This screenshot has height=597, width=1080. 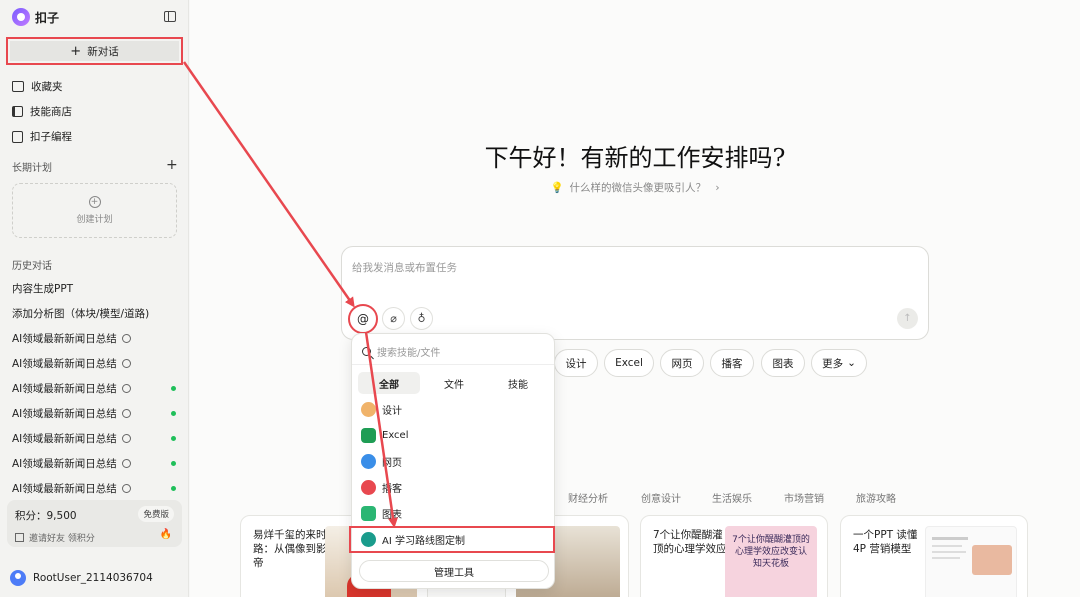 What do you see at coordinates (94, 523) in the screenshot?
I see `points-card: 积分：9,500 免费版 邀请好友 领积分 🔥` at bounding box center [94, 523].